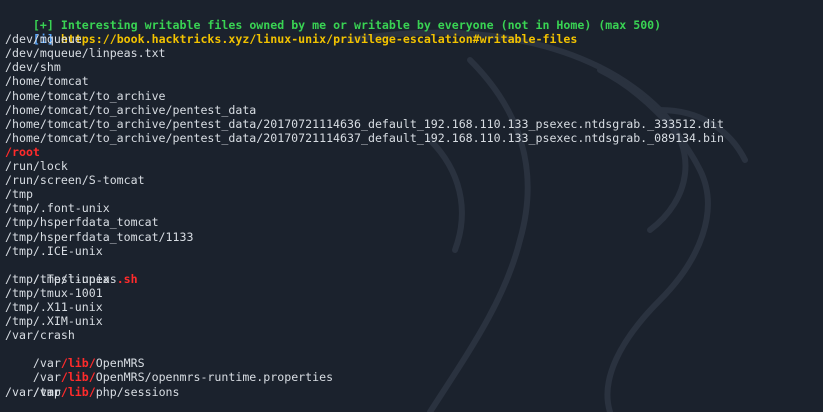 The width and height of the screenshot is (823, 412). What do you see at coordinates (33, 67) in the screenshot?
I see `path-line: /dev/shm` at bounding box center [33, 67].